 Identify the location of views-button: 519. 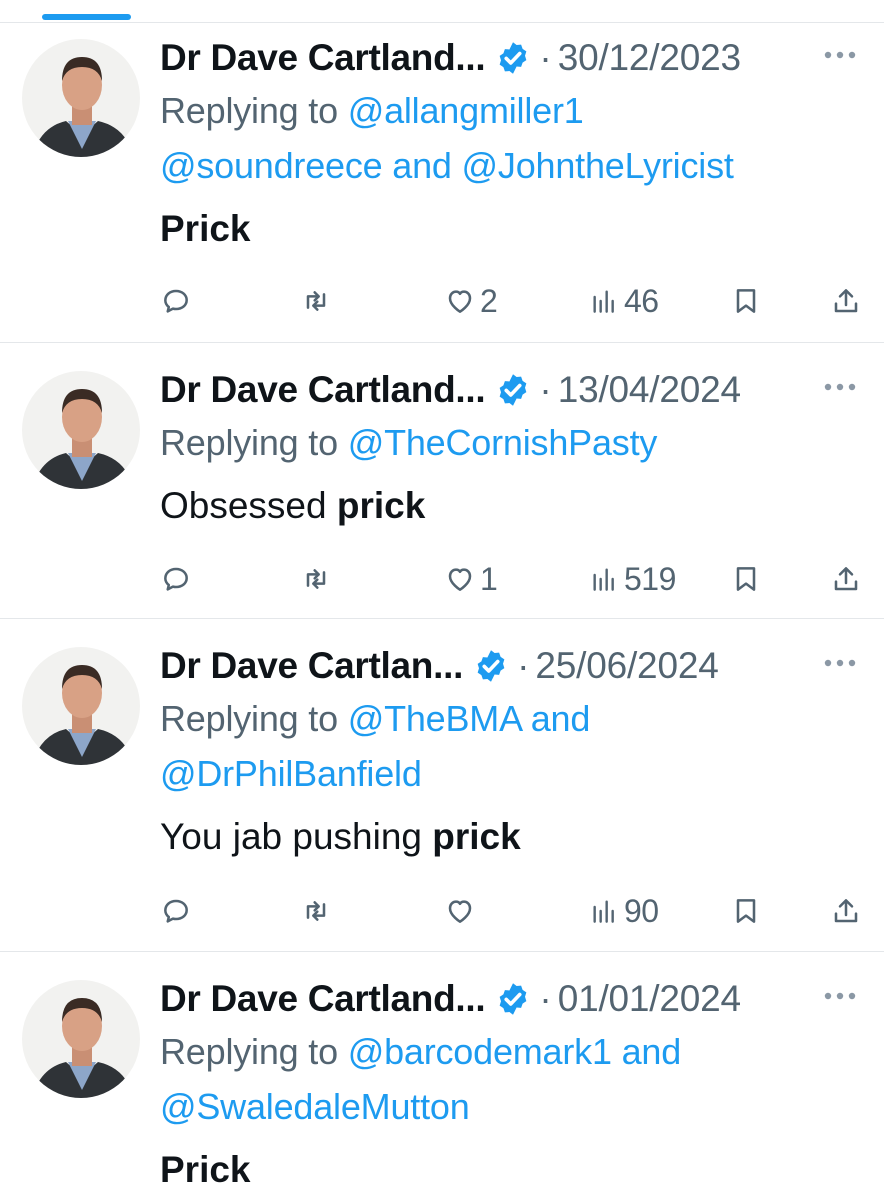
(632, 579).